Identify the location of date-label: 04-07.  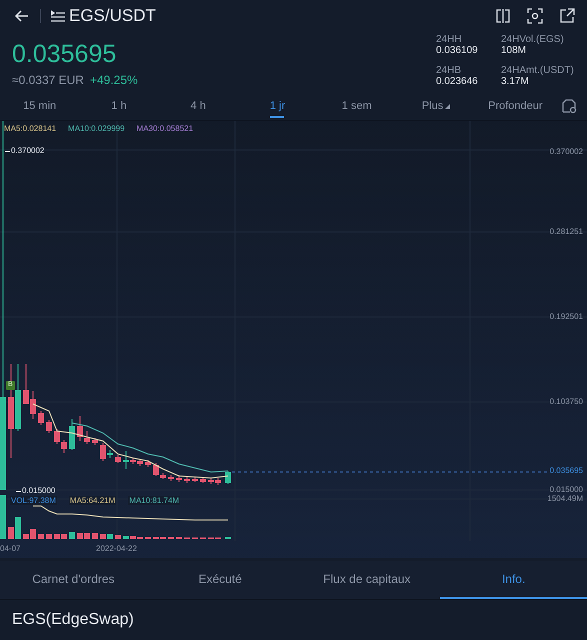
(10, 548).